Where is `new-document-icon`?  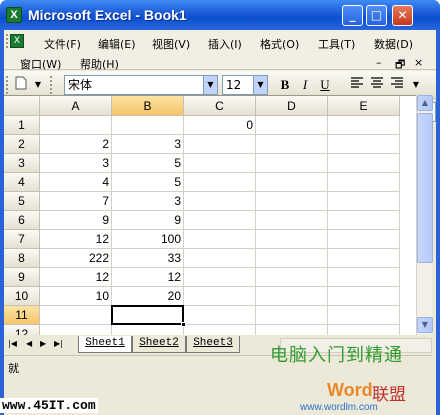
new-document-icon is located at coordinates (21, 85).